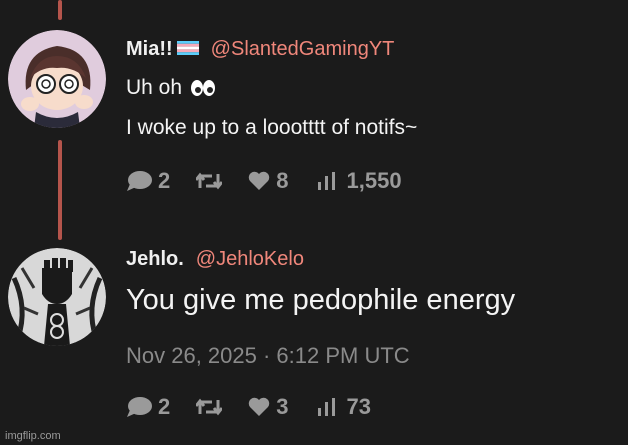  I want to click on post-timestamp: Nov 26, 2025 · 6:12 PM UTC, so click(268, 356).